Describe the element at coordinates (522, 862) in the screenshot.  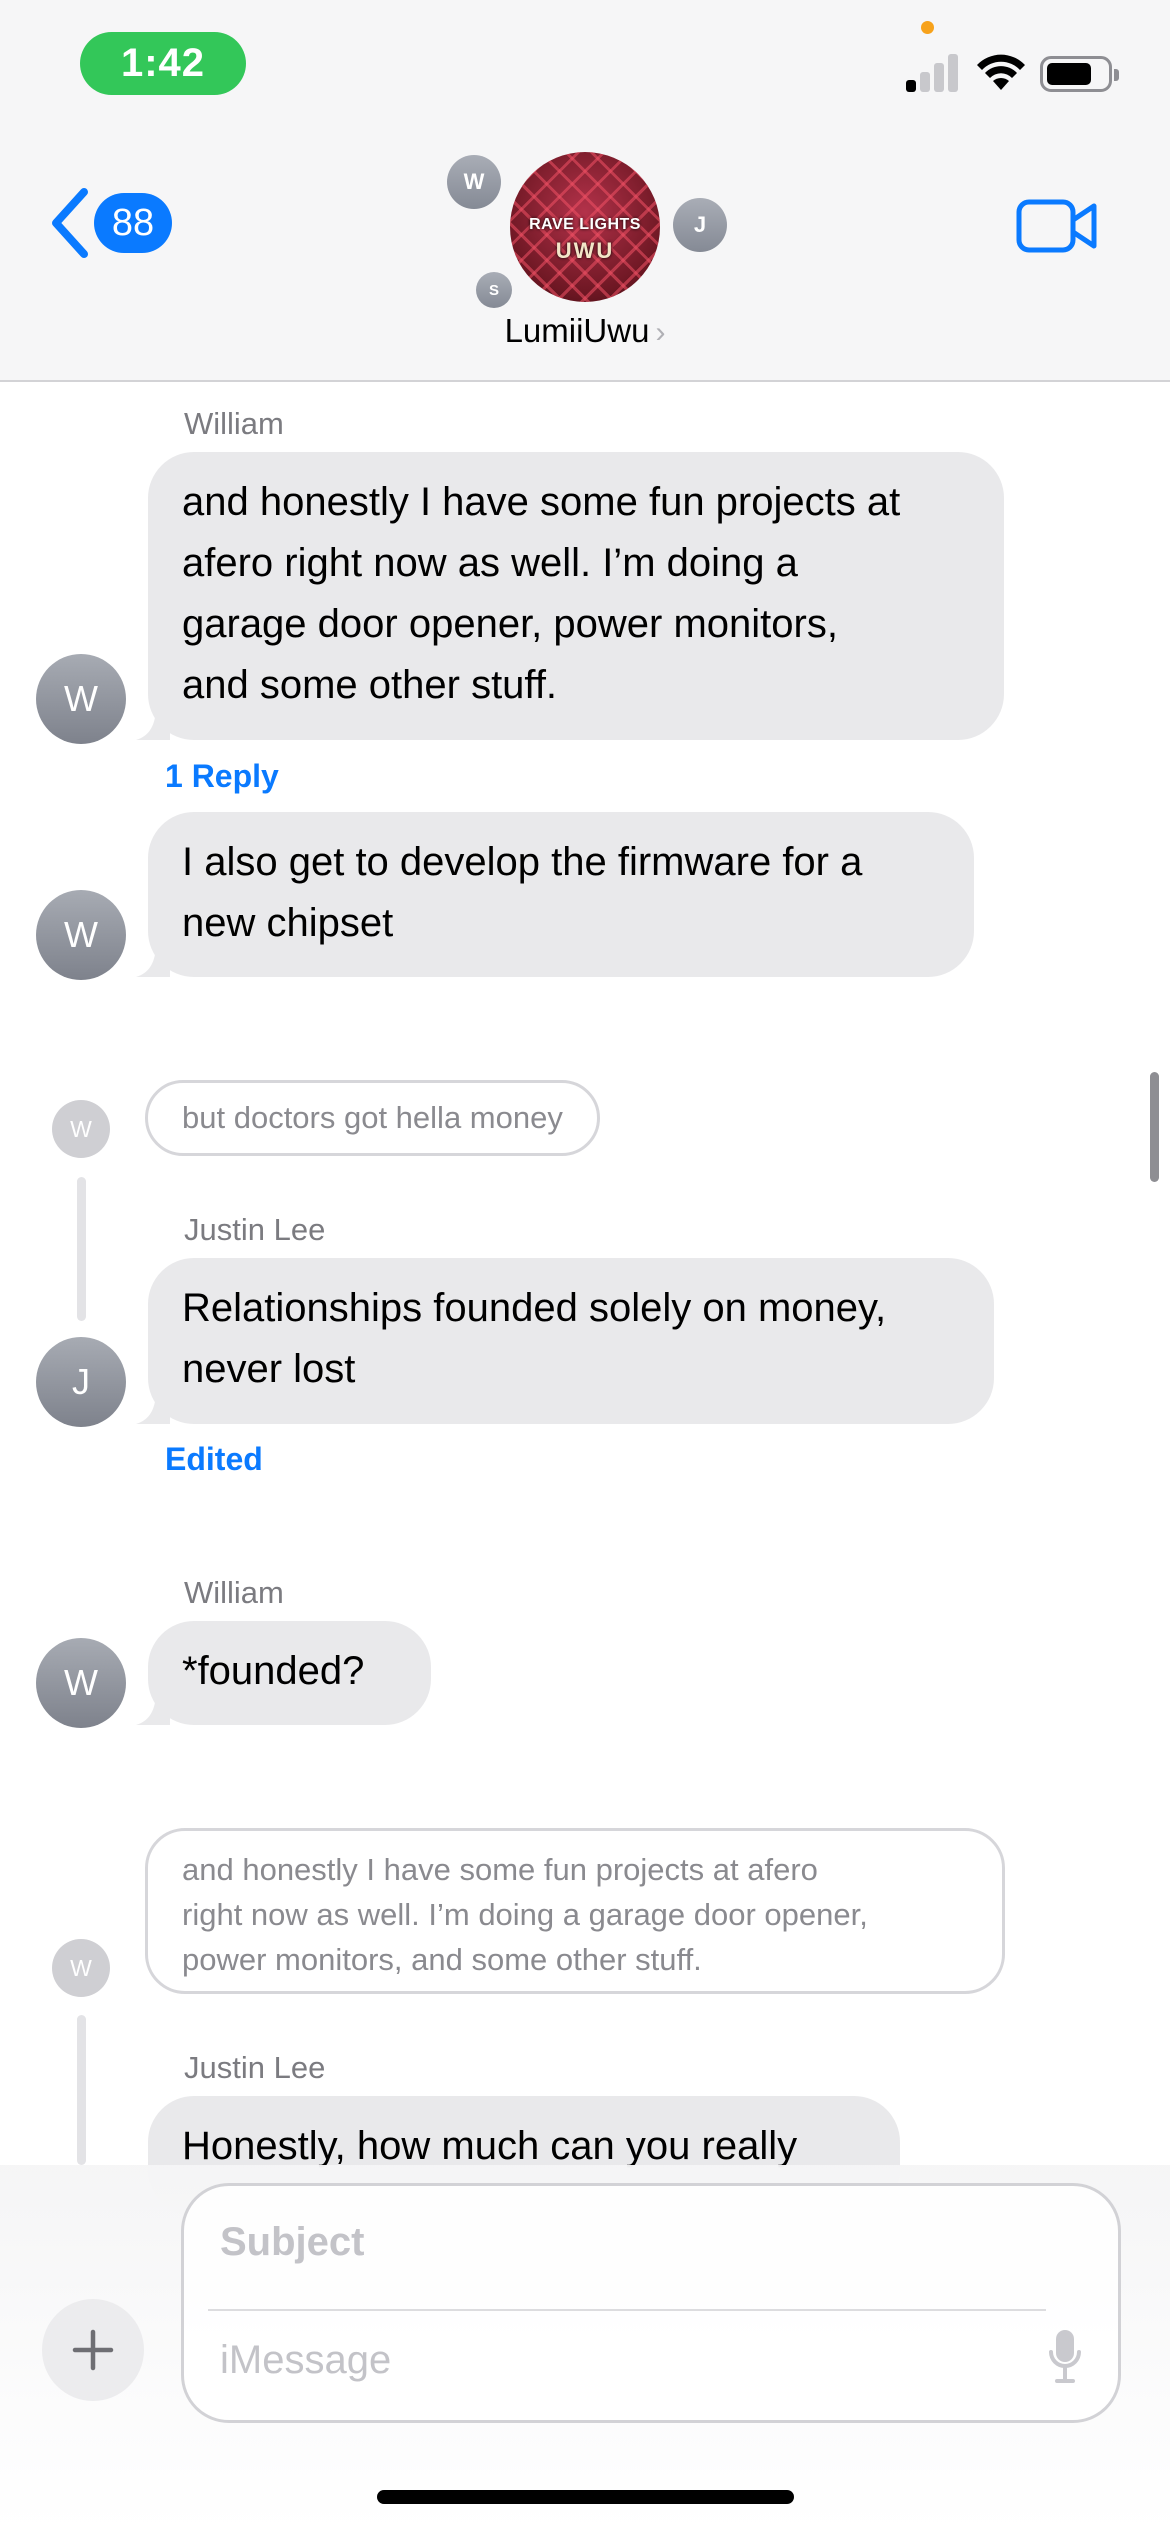
I see `message-line: I also get to develop the firmware for a` at that location.